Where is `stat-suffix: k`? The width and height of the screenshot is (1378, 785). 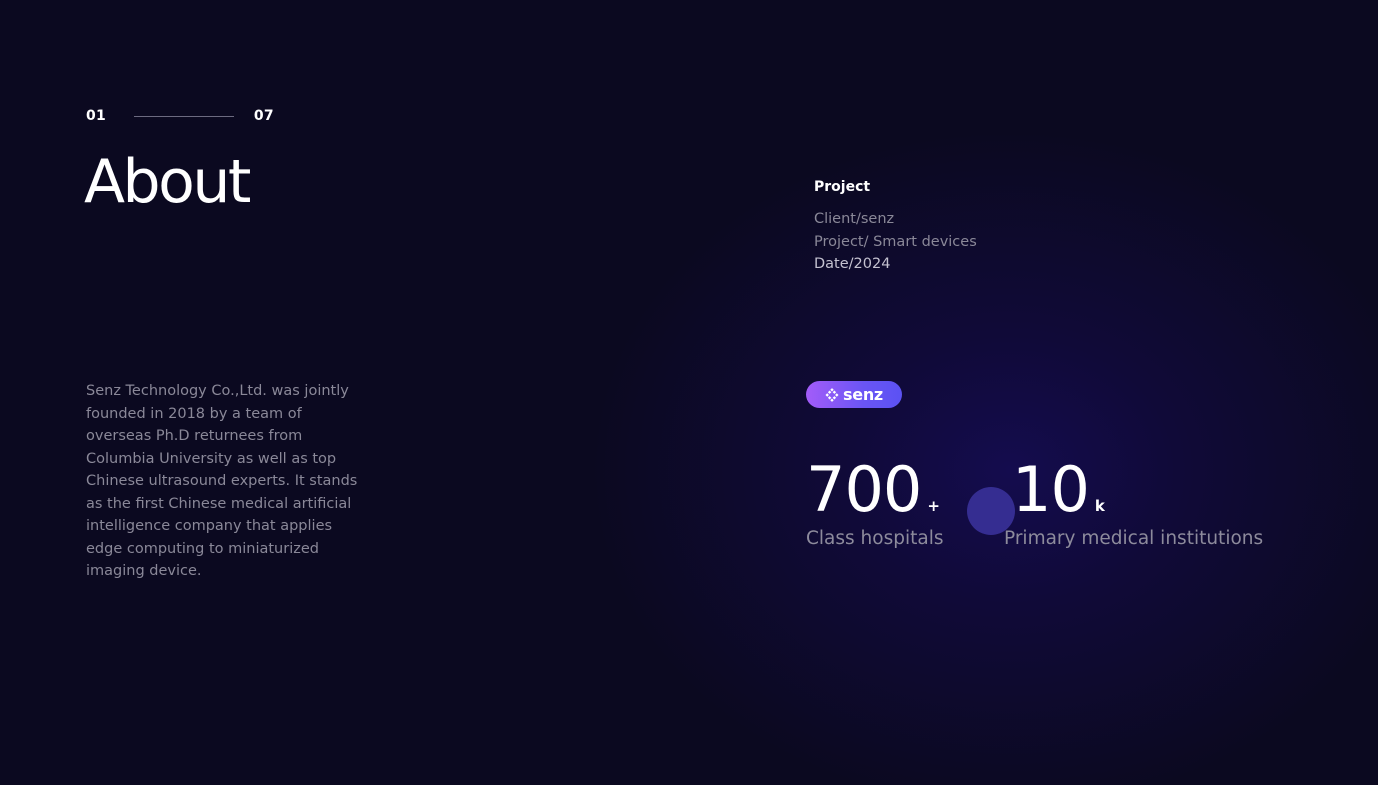 stat-suffix: k is located at coordinates (1099, 506).